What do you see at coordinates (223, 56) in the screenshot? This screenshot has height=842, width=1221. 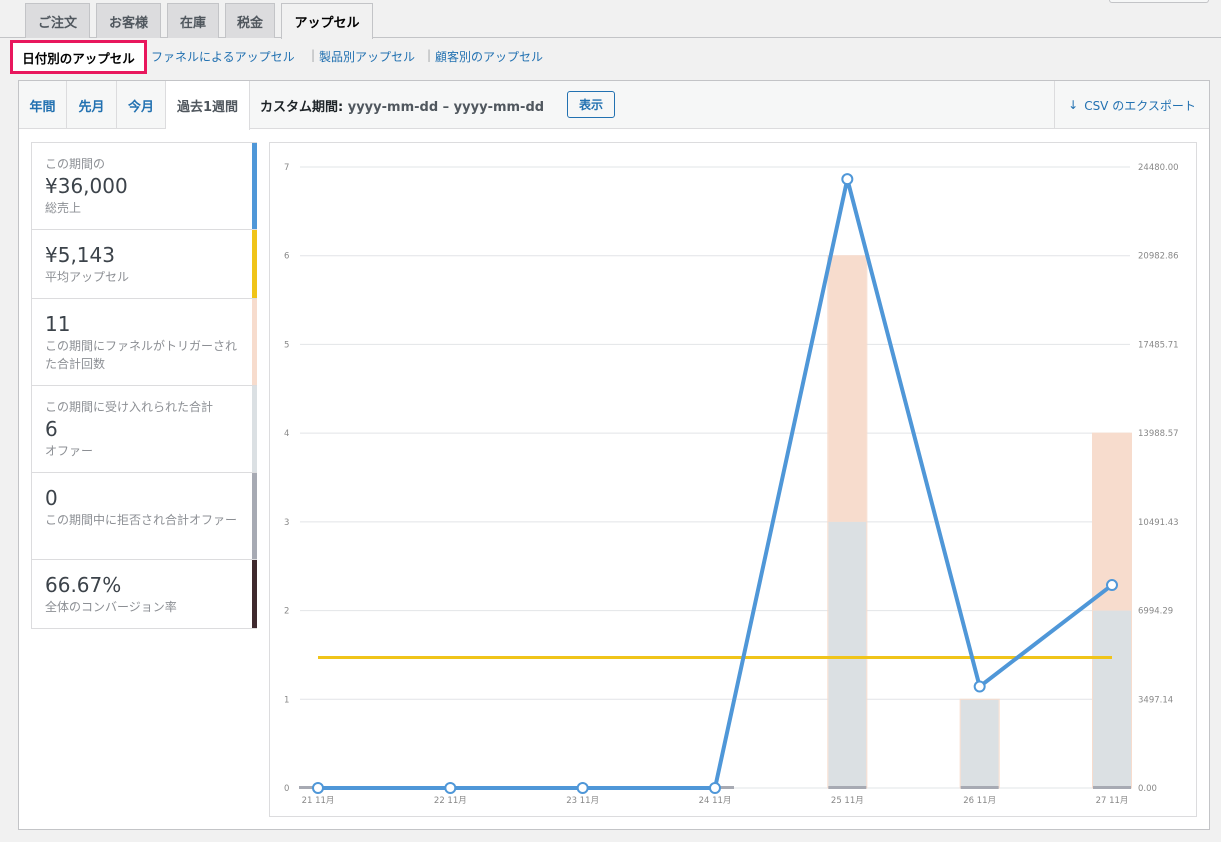 I see `subnav-by-funnel: ファネルによるアップセル` at bounding box center [223, 56].